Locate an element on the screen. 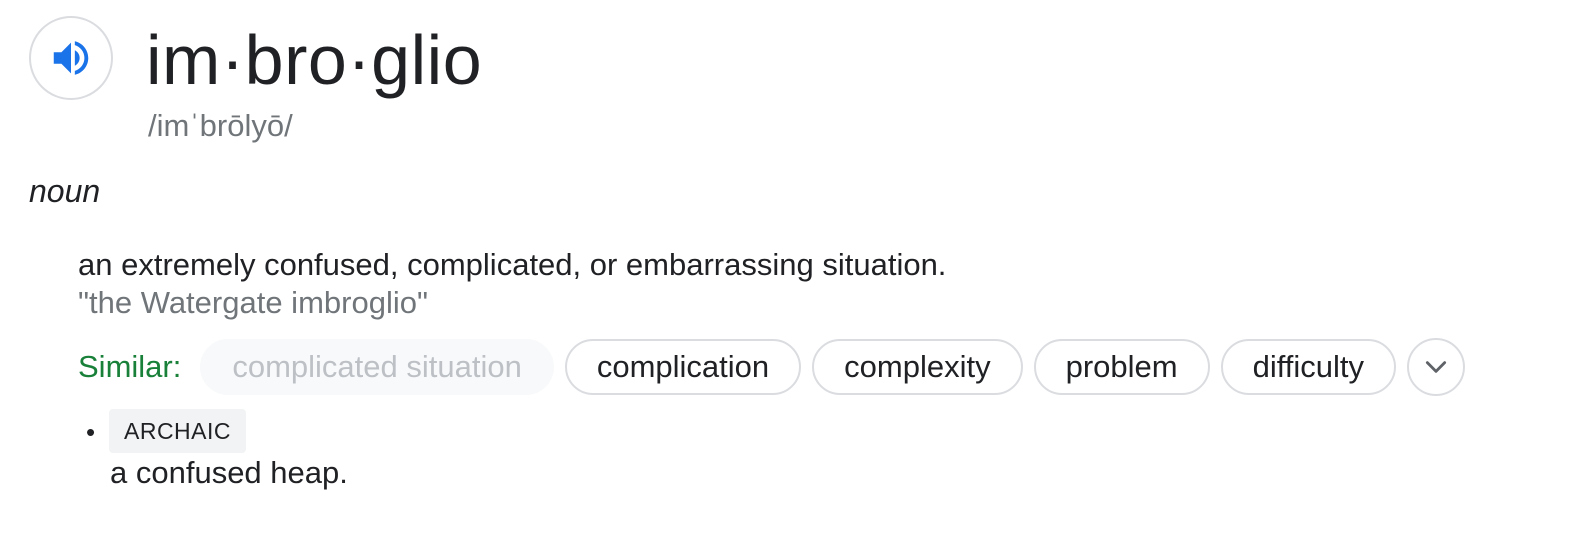  phonetic-spelling: /imˈbrōlyō/ is located at coordinates (220, 125).